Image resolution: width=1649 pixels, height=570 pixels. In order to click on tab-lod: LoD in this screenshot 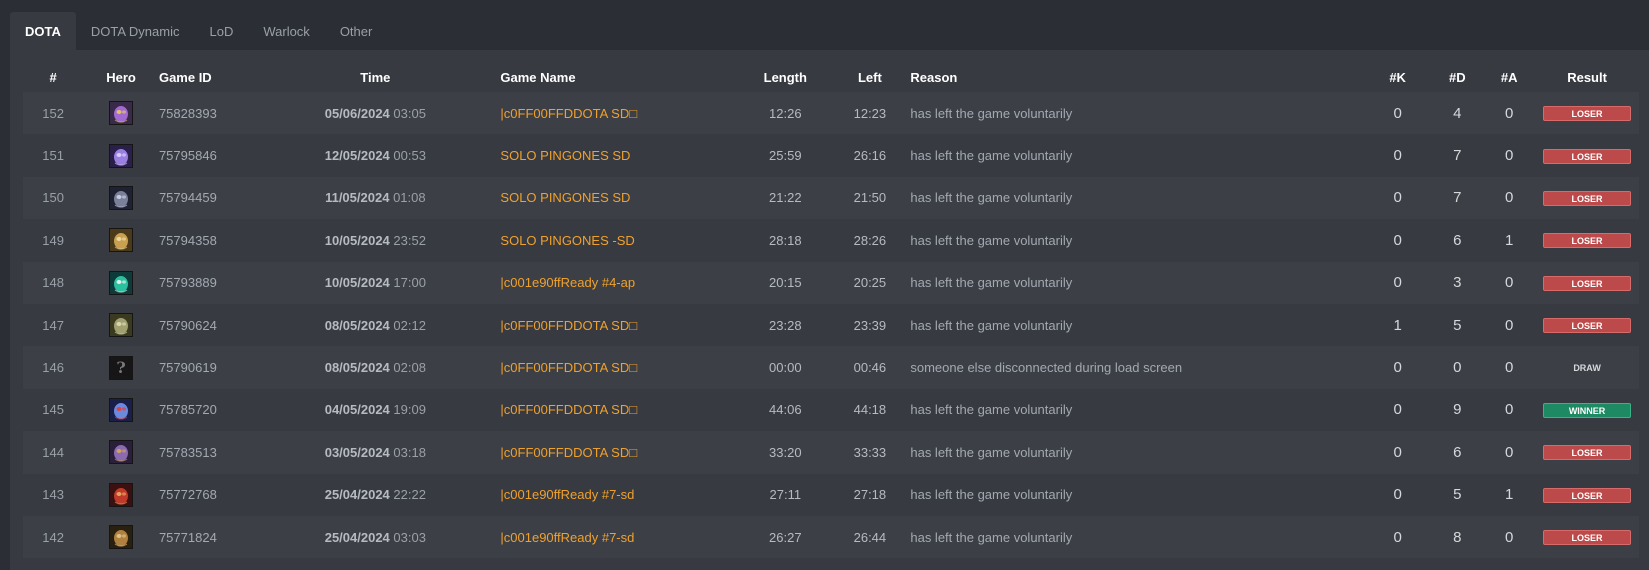, I will do `click(221, 31)`.